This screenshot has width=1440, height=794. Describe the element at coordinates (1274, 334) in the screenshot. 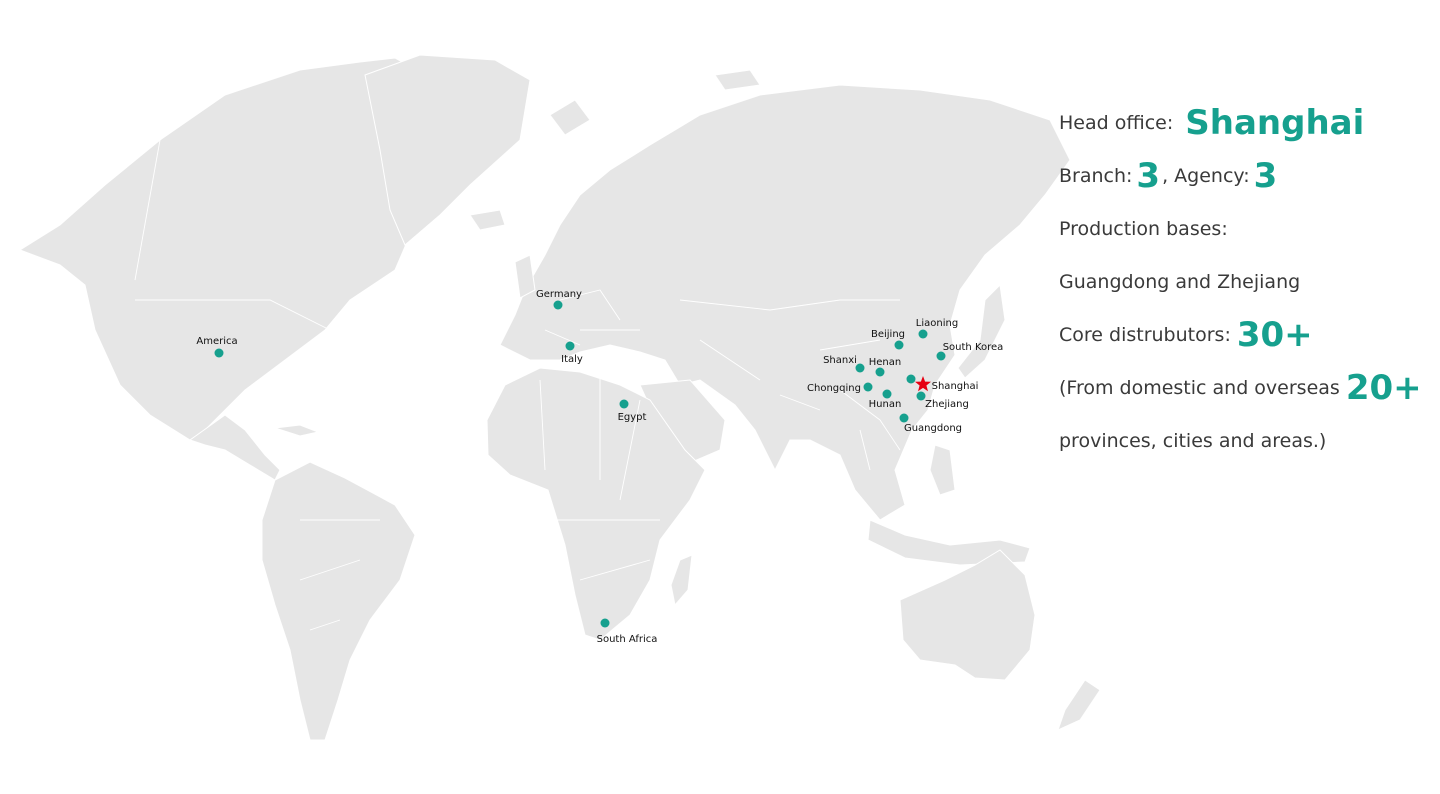

I see `core-distributors-value: 30+` at that location.